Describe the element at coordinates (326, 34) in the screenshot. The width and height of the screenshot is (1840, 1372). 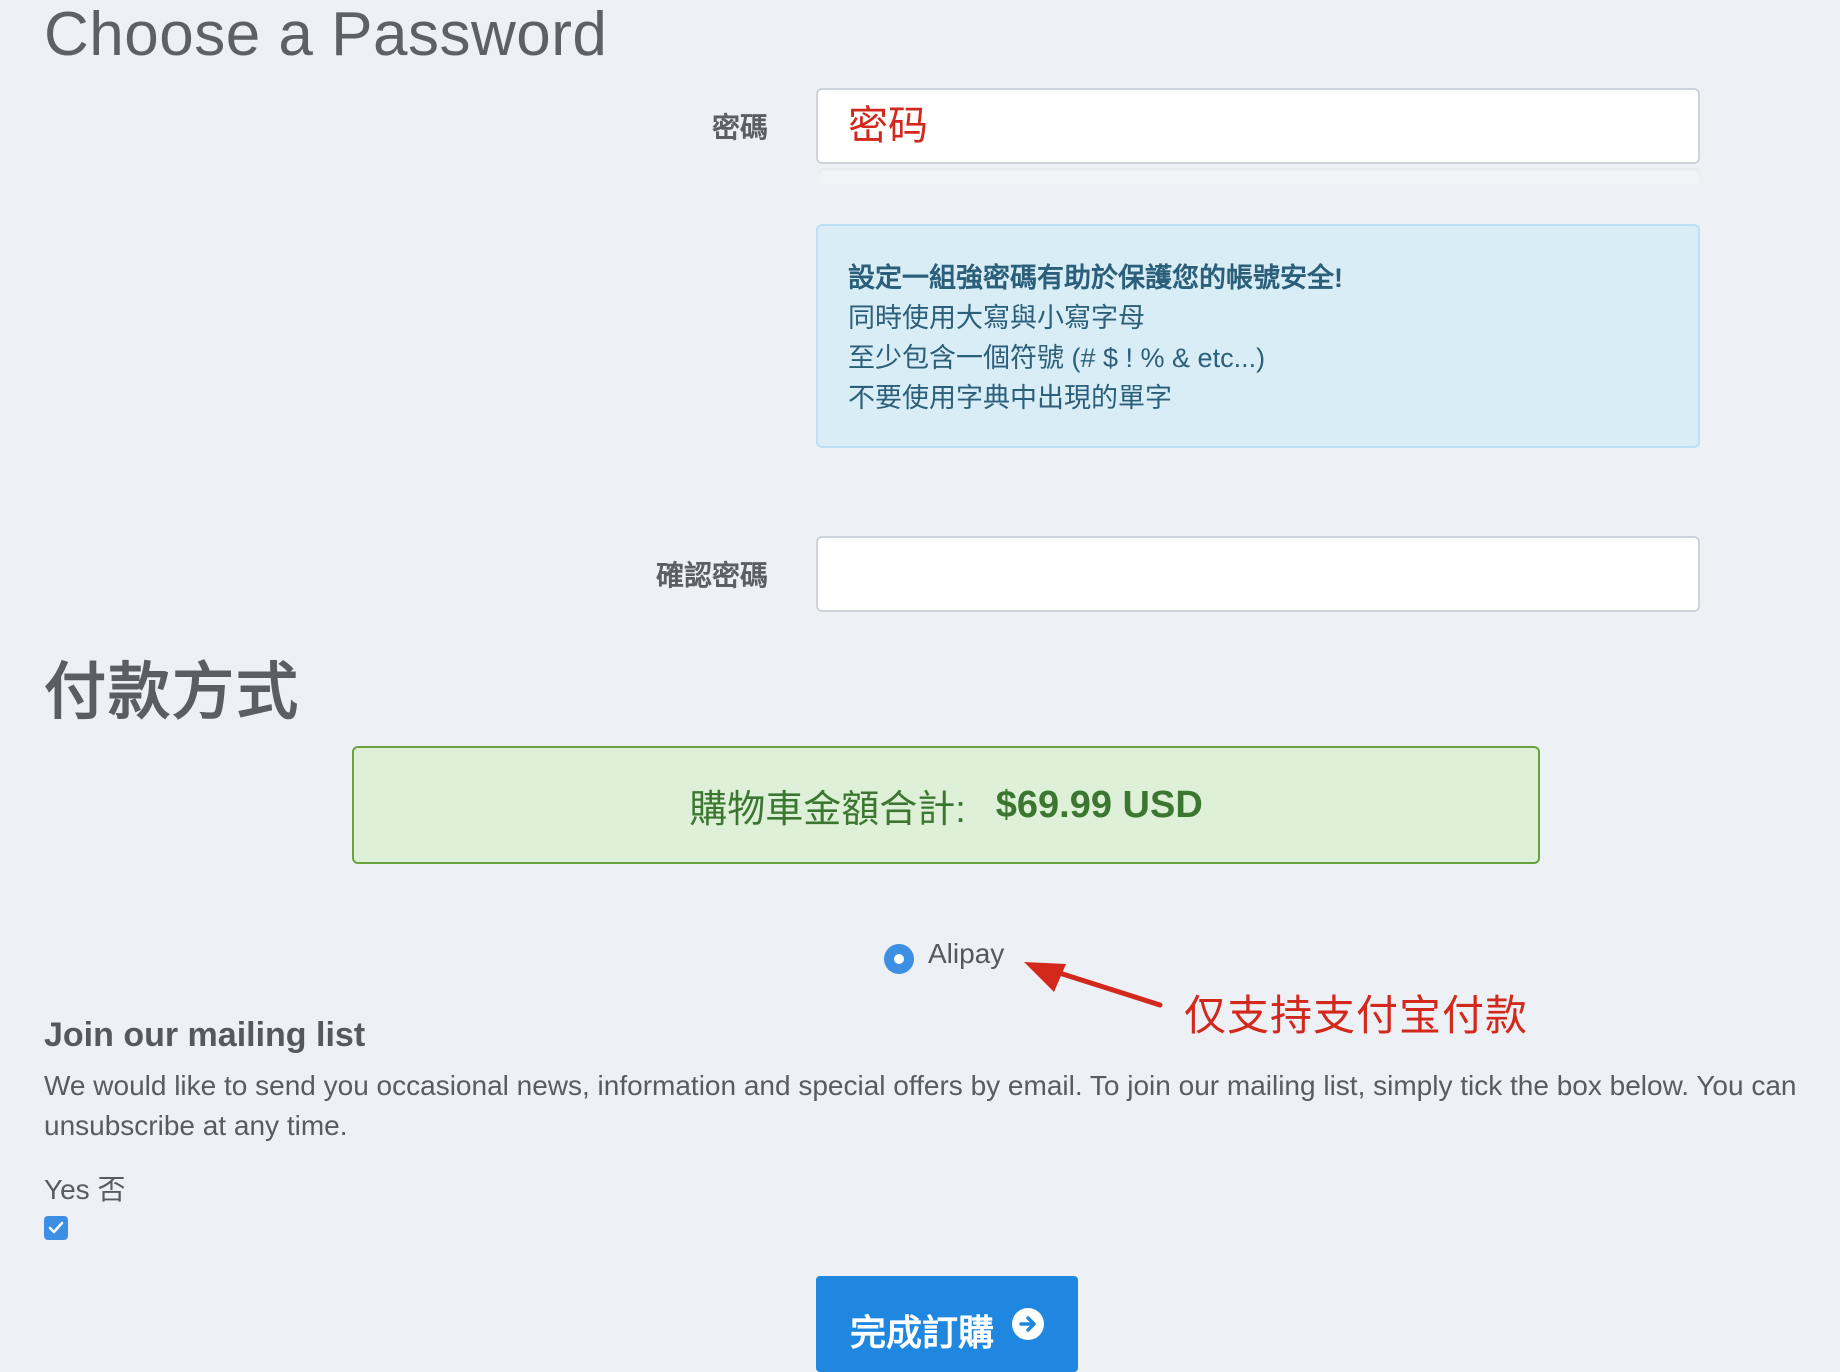
I see `page-title: Choose a Password` at that location.